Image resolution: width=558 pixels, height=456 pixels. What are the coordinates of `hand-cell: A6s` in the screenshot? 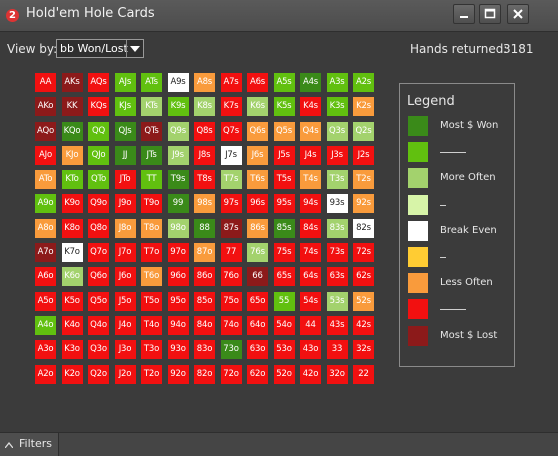 It's located at (257, 82).